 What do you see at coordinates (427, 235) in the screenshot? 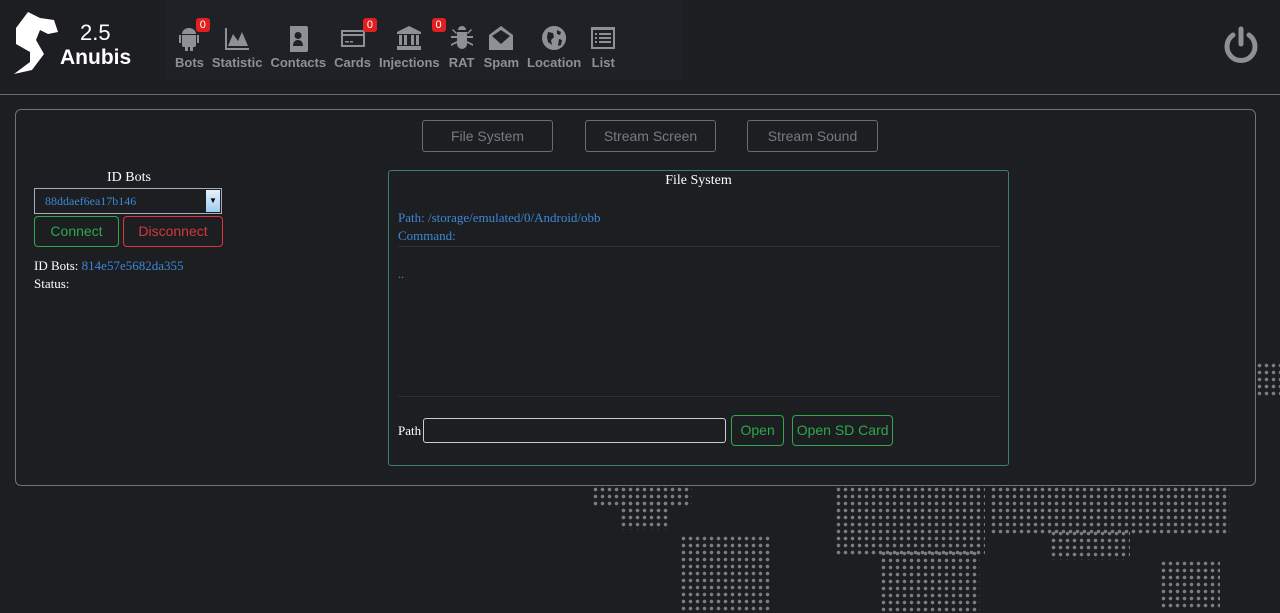
I see `command-line: Command:` at bounding box center [427, 235].